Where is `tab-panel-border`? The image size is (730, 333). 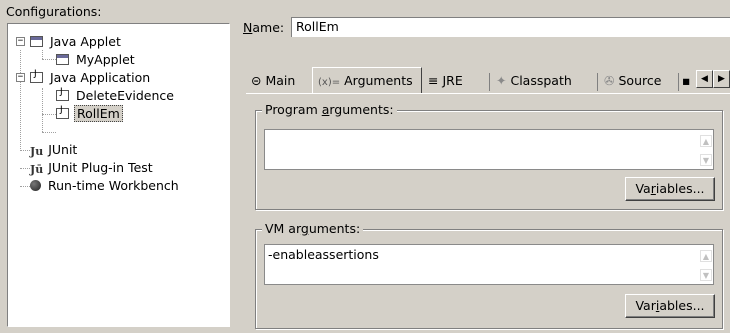
tab-panel-border is located at coordinates (488, 93).